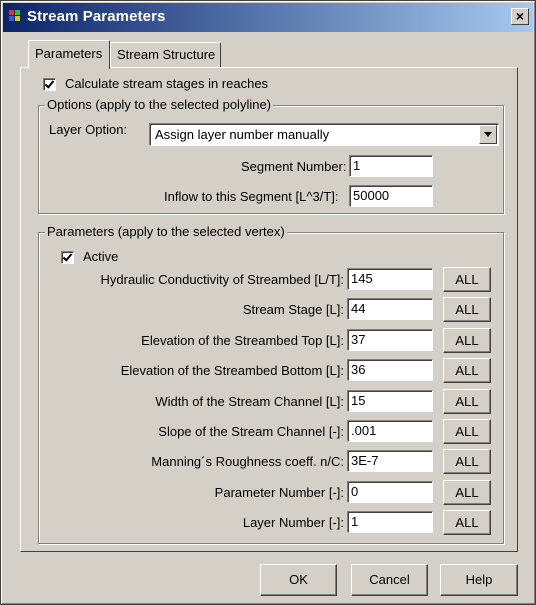 The image size is (536, 605). What do you see at coordinates (390, 461) in the screenshot?
I see `param-row-input: 3E-7` at bounding box center [390, 461].